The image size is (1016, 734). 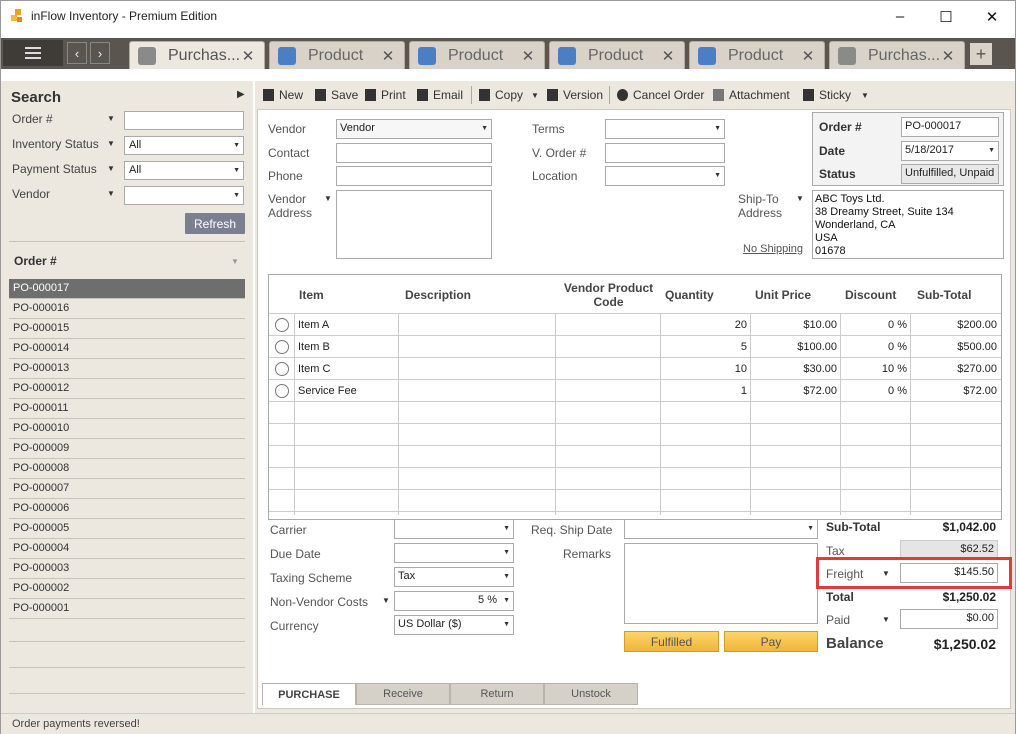 I want to click on close-window-button: ✕, so click(x=992, y=16).